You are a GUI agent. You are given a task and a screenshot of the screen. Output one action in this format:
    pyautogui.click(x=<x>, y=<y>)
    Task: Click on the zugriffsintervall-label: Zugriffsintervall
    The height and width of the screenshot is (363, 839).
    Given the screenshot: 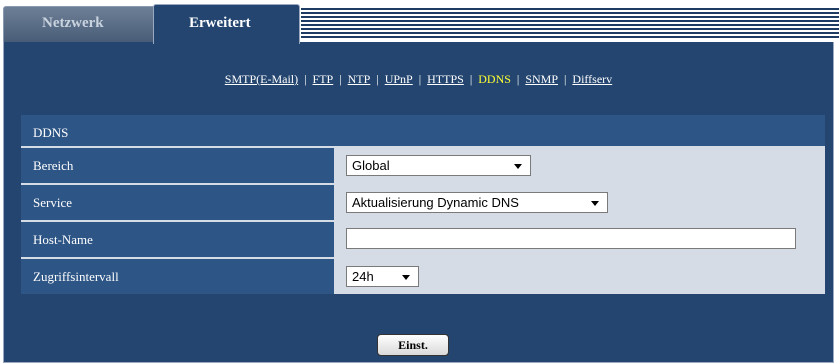 What is the action you would take?
    pyautogui.click(x=177, y=276)
    